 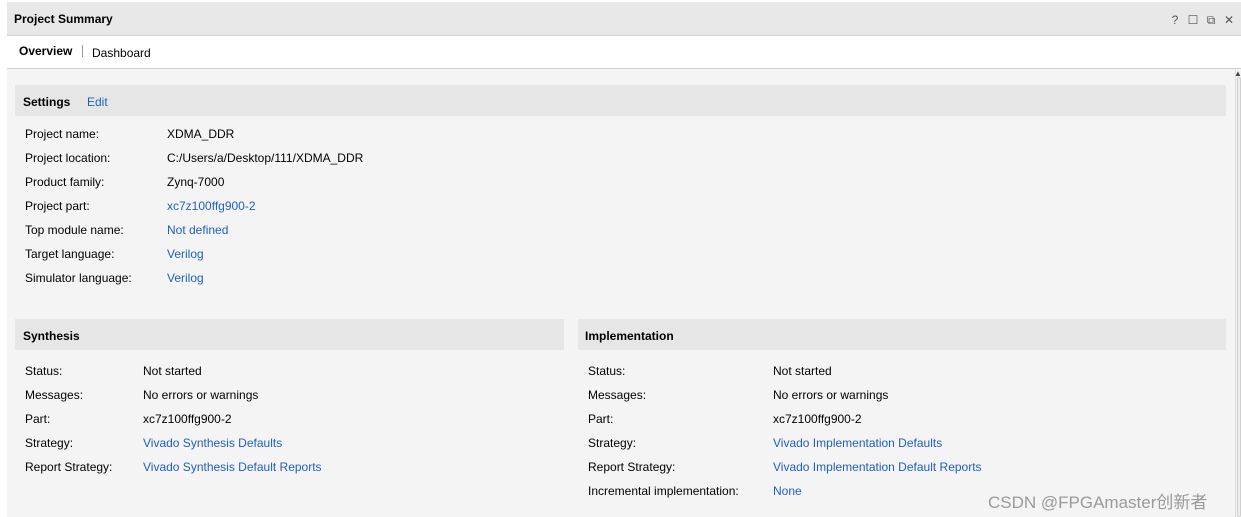 I want to click on vertical-scrollbar: ▲, so click(x=1237, y=293).